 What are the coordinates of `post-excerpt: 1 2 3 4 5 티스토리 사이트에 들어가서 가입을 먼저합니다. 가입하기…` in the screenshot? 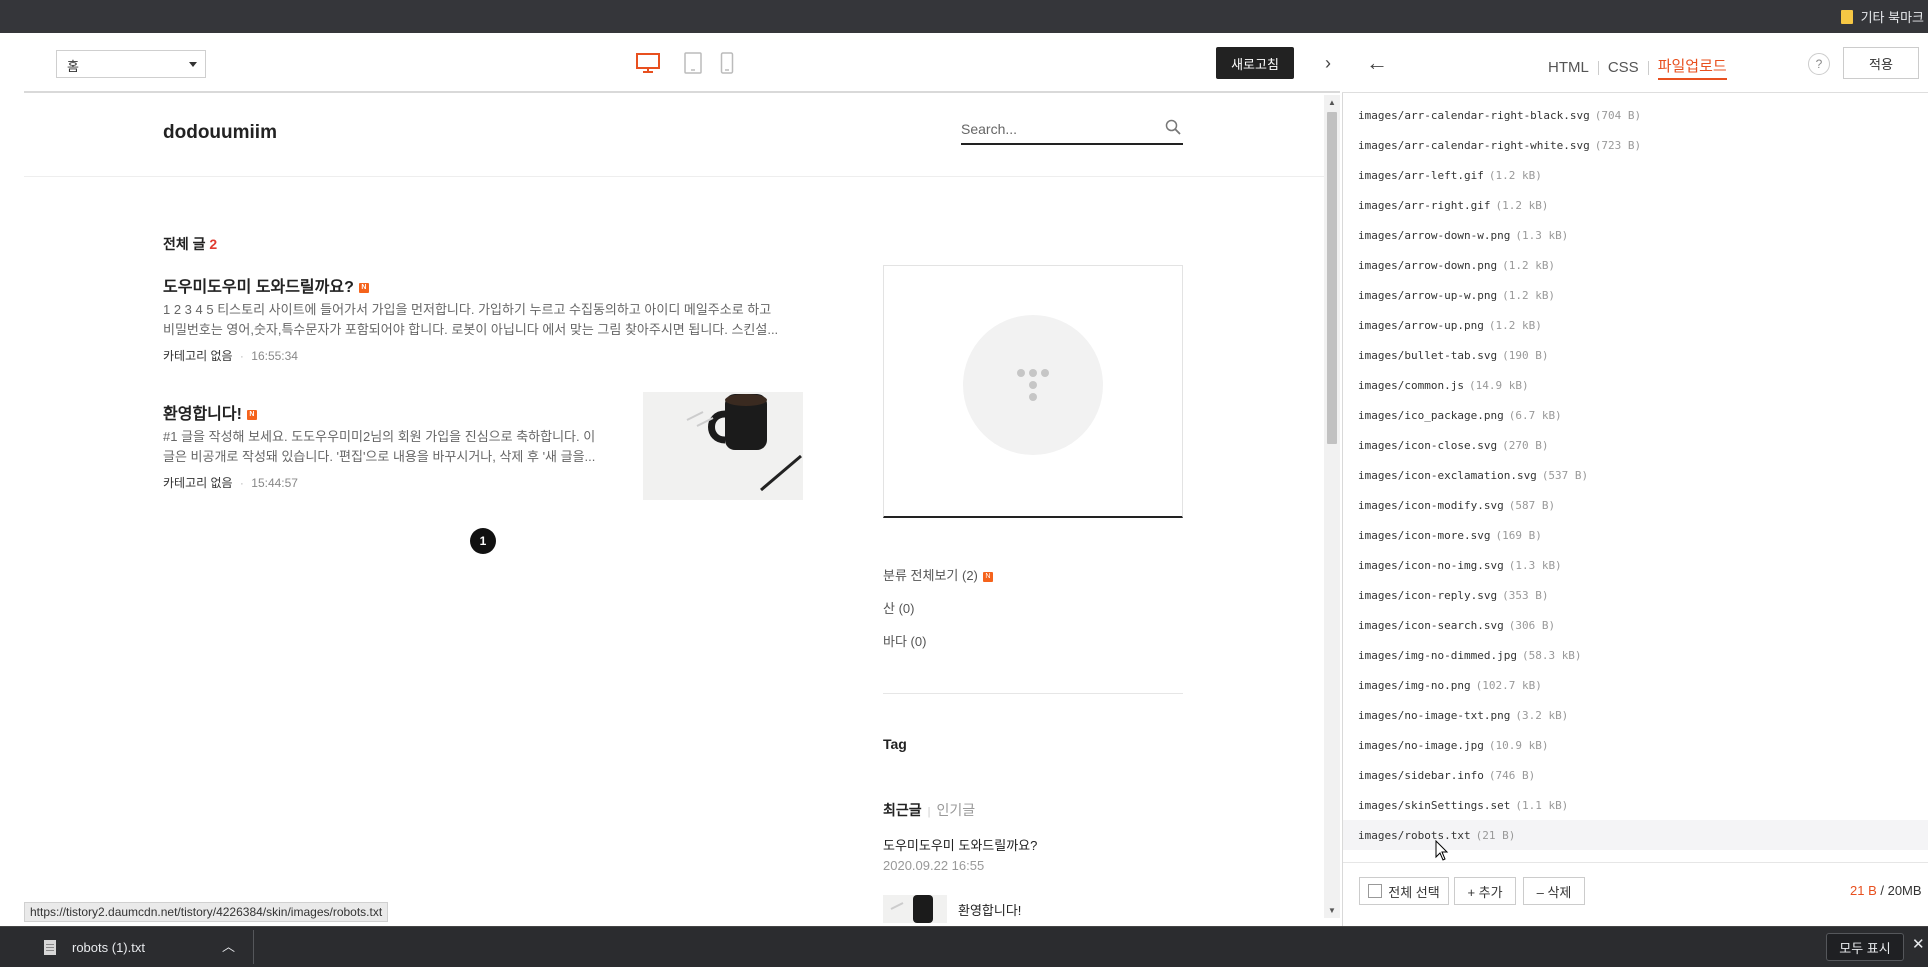 It's located at (473, 320).